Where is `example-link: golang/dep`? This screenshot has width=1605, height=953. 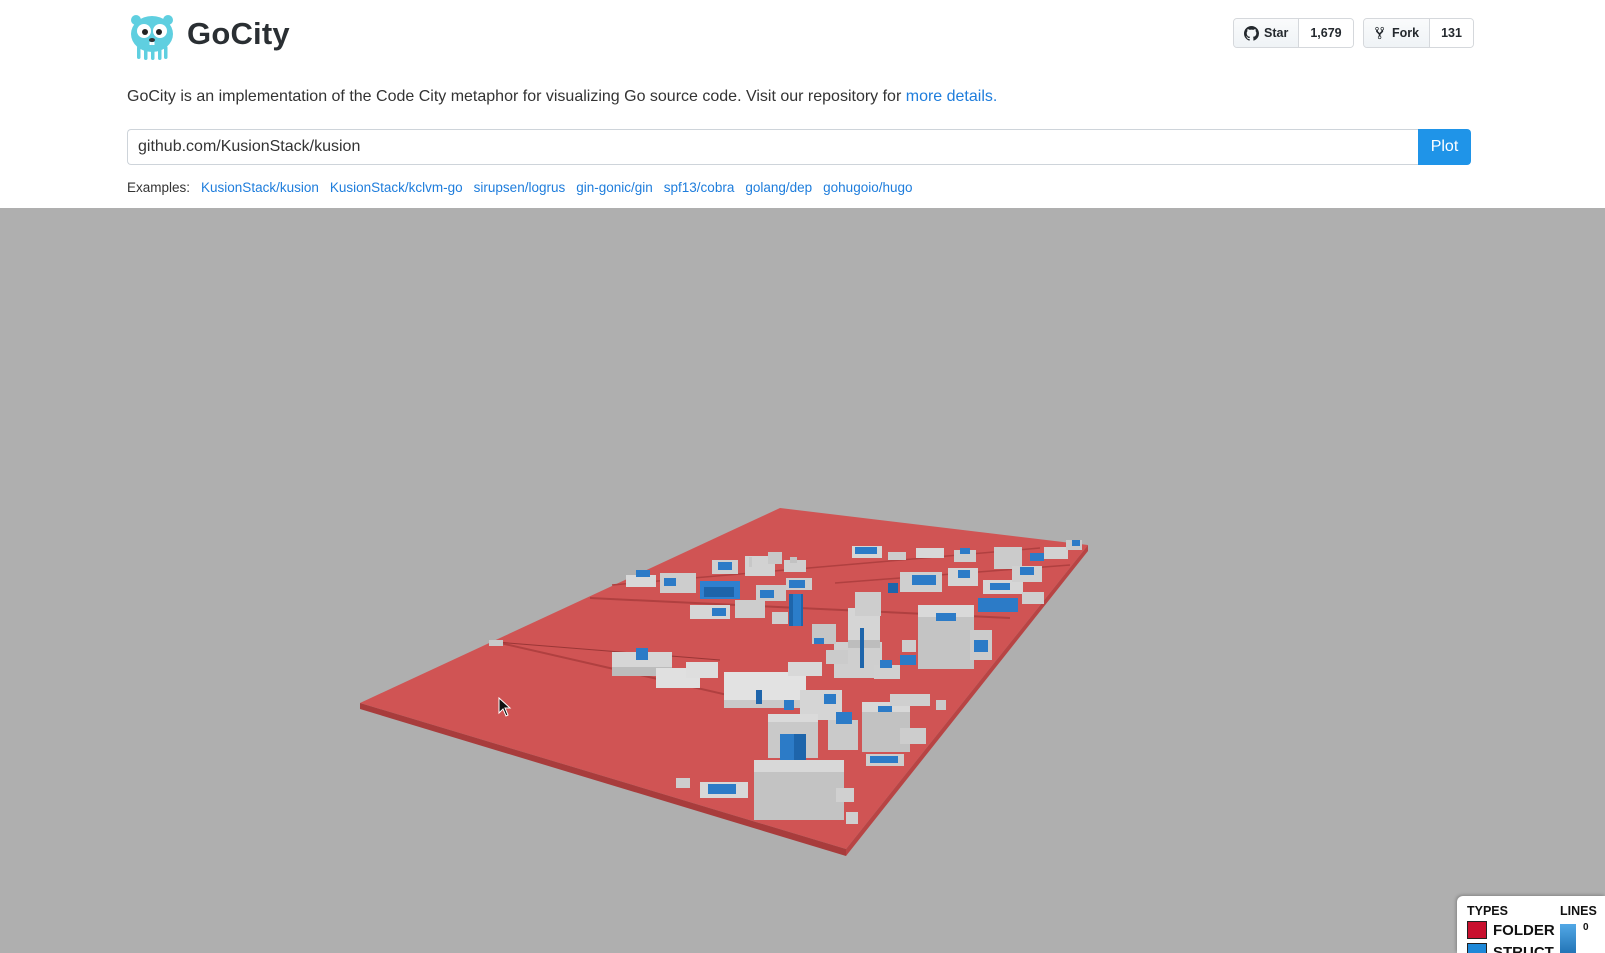
example-link: golang/dep is located at coordinates (778, 187).